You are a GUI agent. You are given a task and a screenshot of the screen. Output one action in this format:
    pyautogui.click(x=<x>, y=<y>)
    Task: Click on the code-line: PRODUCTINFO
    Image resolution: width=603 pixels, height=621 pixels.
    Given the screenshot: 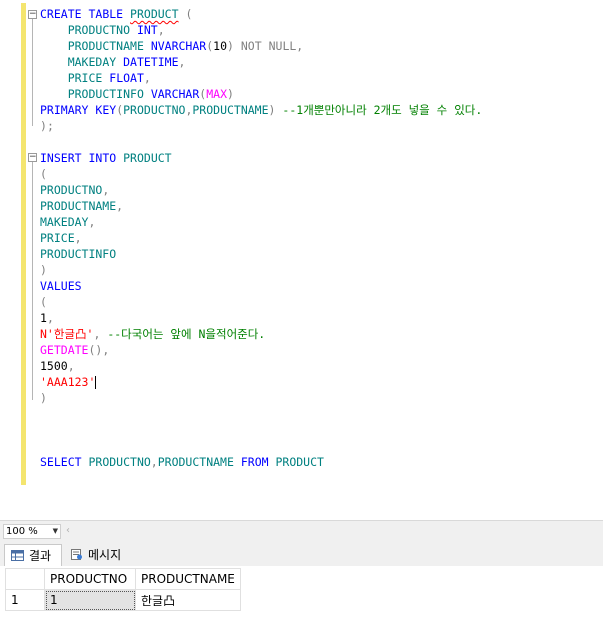 What is the action you would take?
    pyautogui.click(x=78, y=254)
    